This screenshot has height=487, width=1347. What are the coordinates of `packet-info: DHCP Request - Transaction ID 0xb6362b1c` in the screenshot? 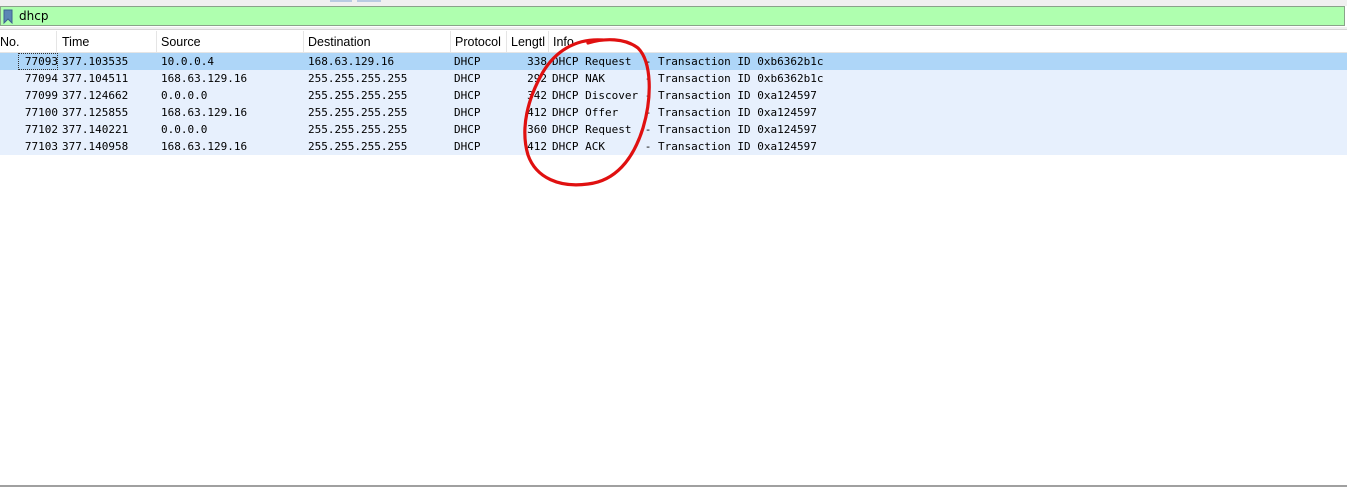 It's located at (688, 61).